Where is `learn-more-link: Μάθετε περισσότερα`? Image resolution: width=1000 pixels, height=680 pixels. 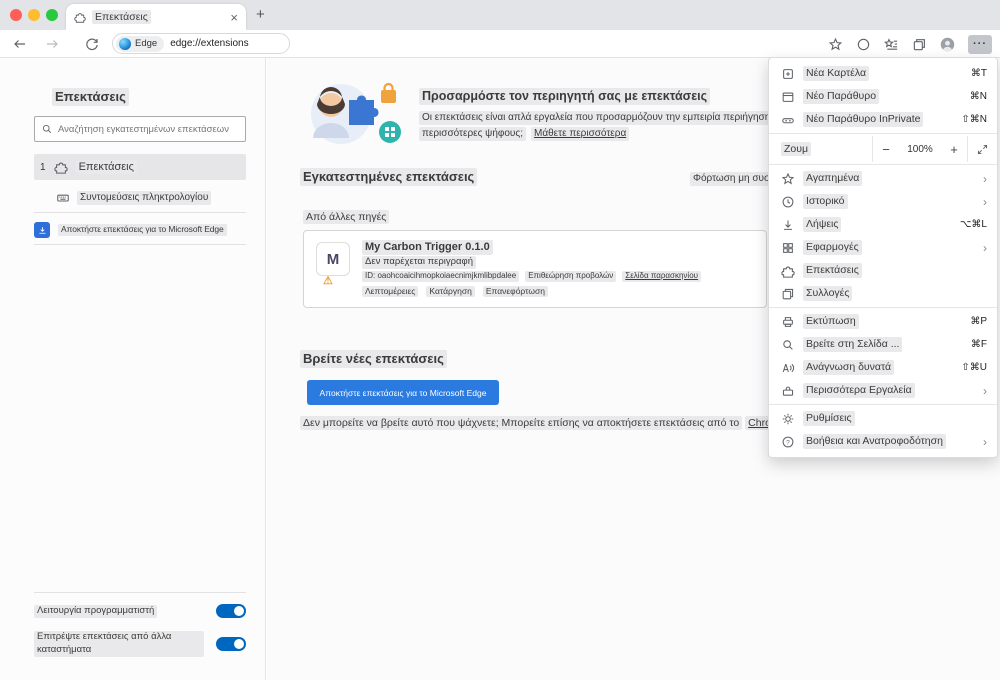
learn-more-link: Μάθετε περισσότερα is located at coordinates (580, 134).